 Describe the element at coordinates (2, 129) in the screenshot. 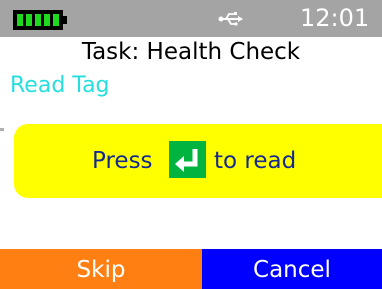

I see `edge-marker` at that location.